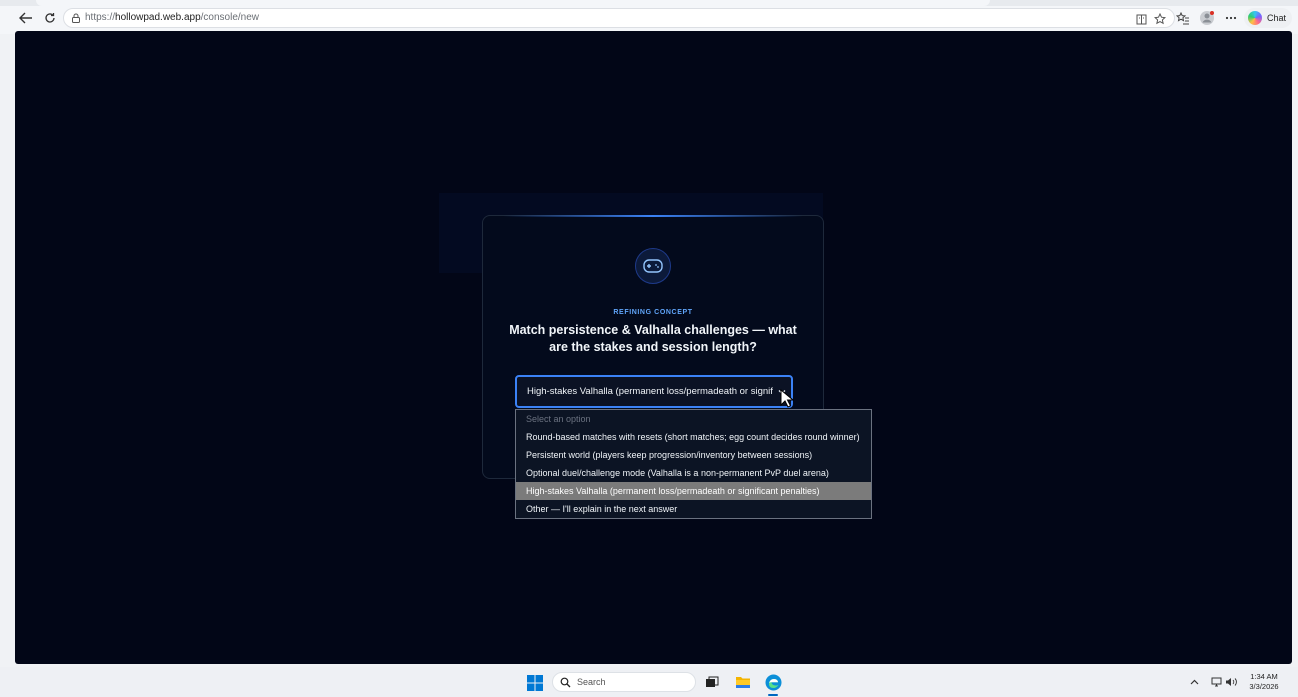  I want to click on favorite-star-icon, so click(1160, 19).